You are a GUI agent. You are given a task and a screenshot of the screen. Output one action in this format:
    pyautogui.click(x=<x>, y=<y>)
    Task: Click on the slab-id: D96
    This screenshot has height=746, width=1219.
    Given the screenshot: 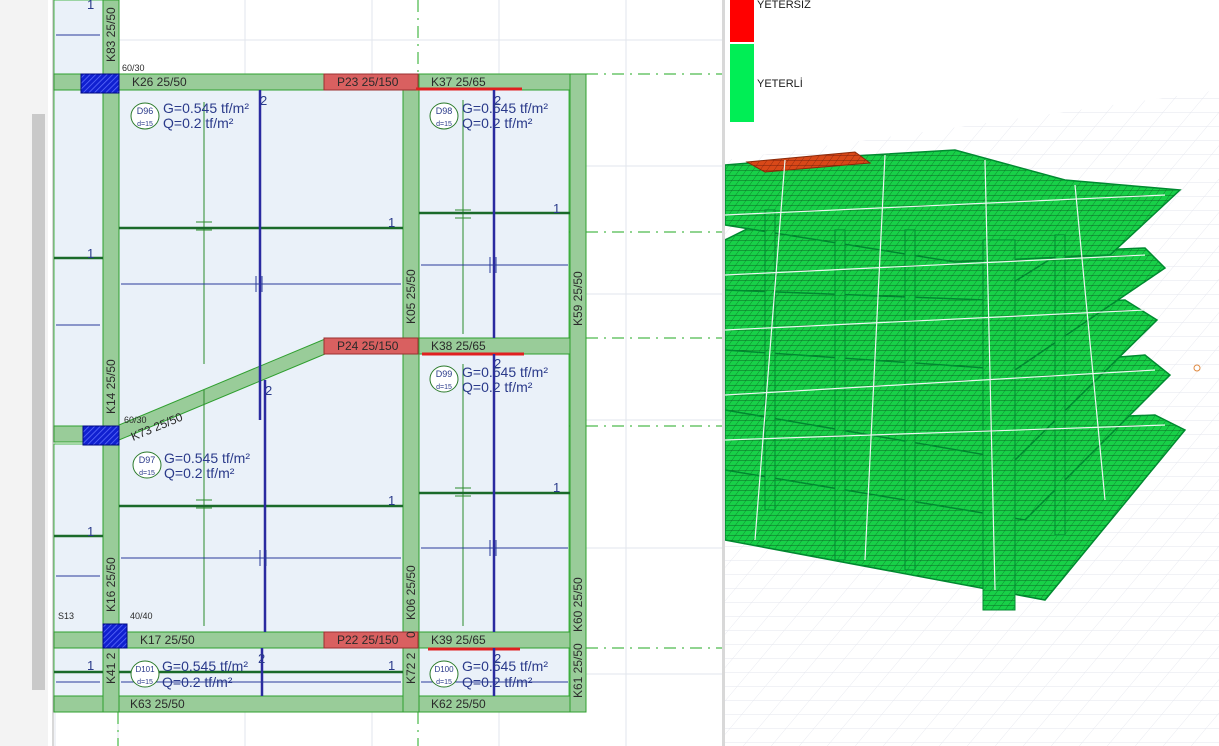 What is the action you would take?
    pyautogui.click(x=145, y=111)
    